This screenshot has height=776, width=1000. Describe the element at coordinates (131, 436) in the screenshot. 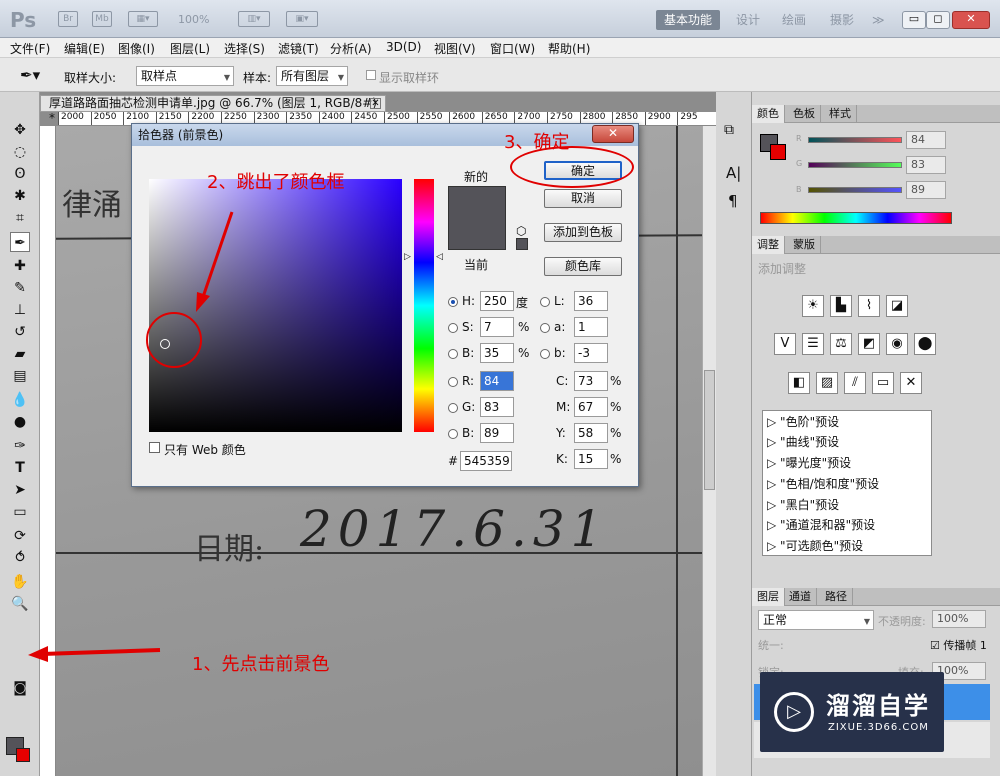

I see `annotation-arrows` at that location.